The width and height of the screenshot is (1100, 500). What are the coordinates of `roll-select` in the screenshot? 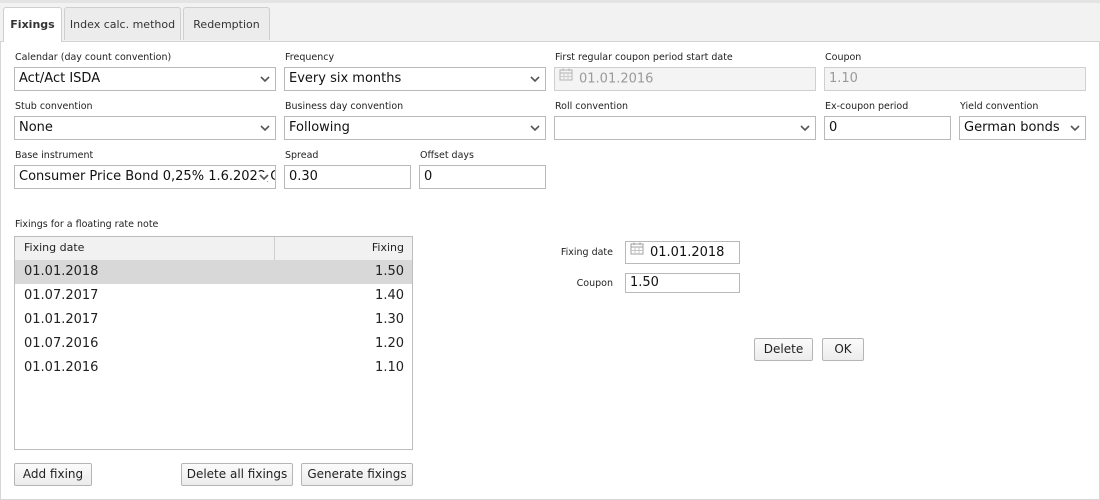 It's located at (685, 128).